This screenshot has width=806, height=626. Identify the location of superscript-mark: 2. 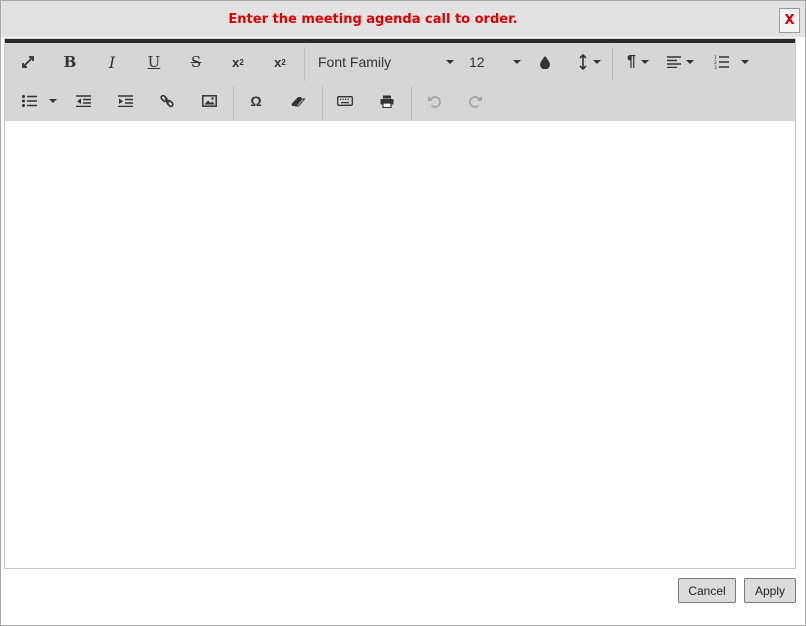
(283, 62).